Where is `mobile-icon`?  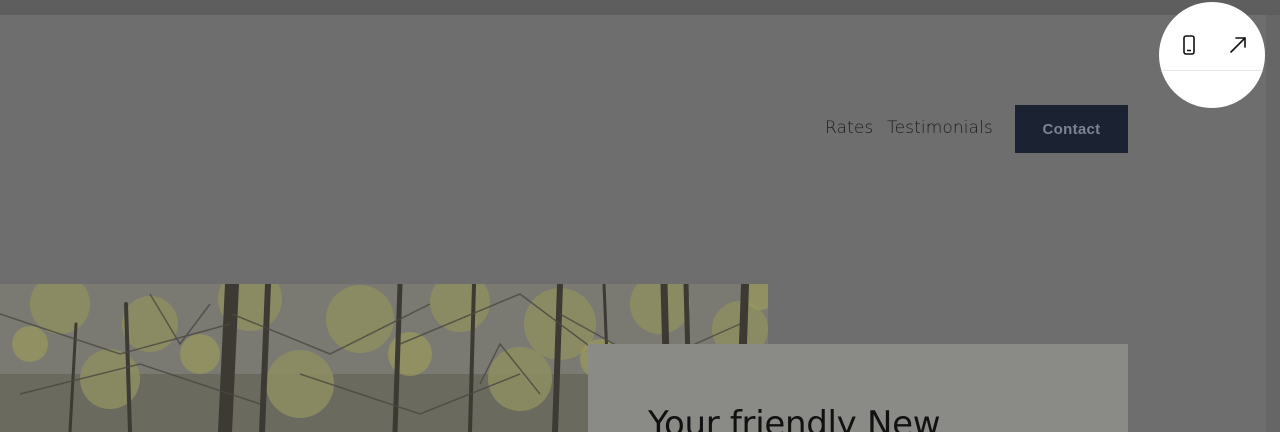
mobile-icon is located at coordinates (1189, 45).